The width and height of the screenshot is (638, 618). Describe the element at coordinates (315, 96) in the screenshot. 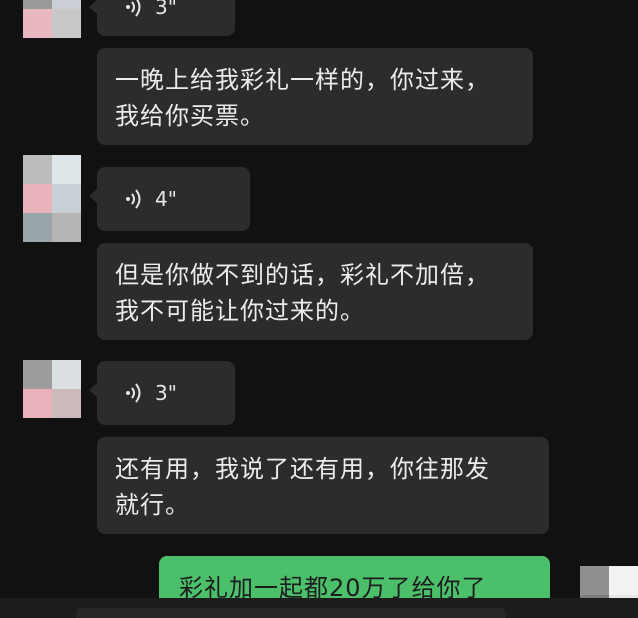

I see `text-message: 一晚上给我彩礼一样的，你过来， 我给你买票。` at that location.